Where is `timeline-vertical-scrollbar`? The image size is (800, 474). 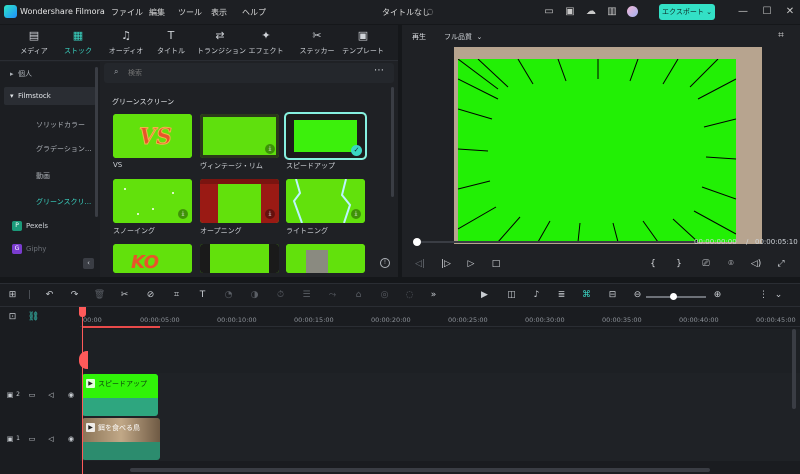 timeline-vertical-scrollbar is located at coordinates (794, 369).